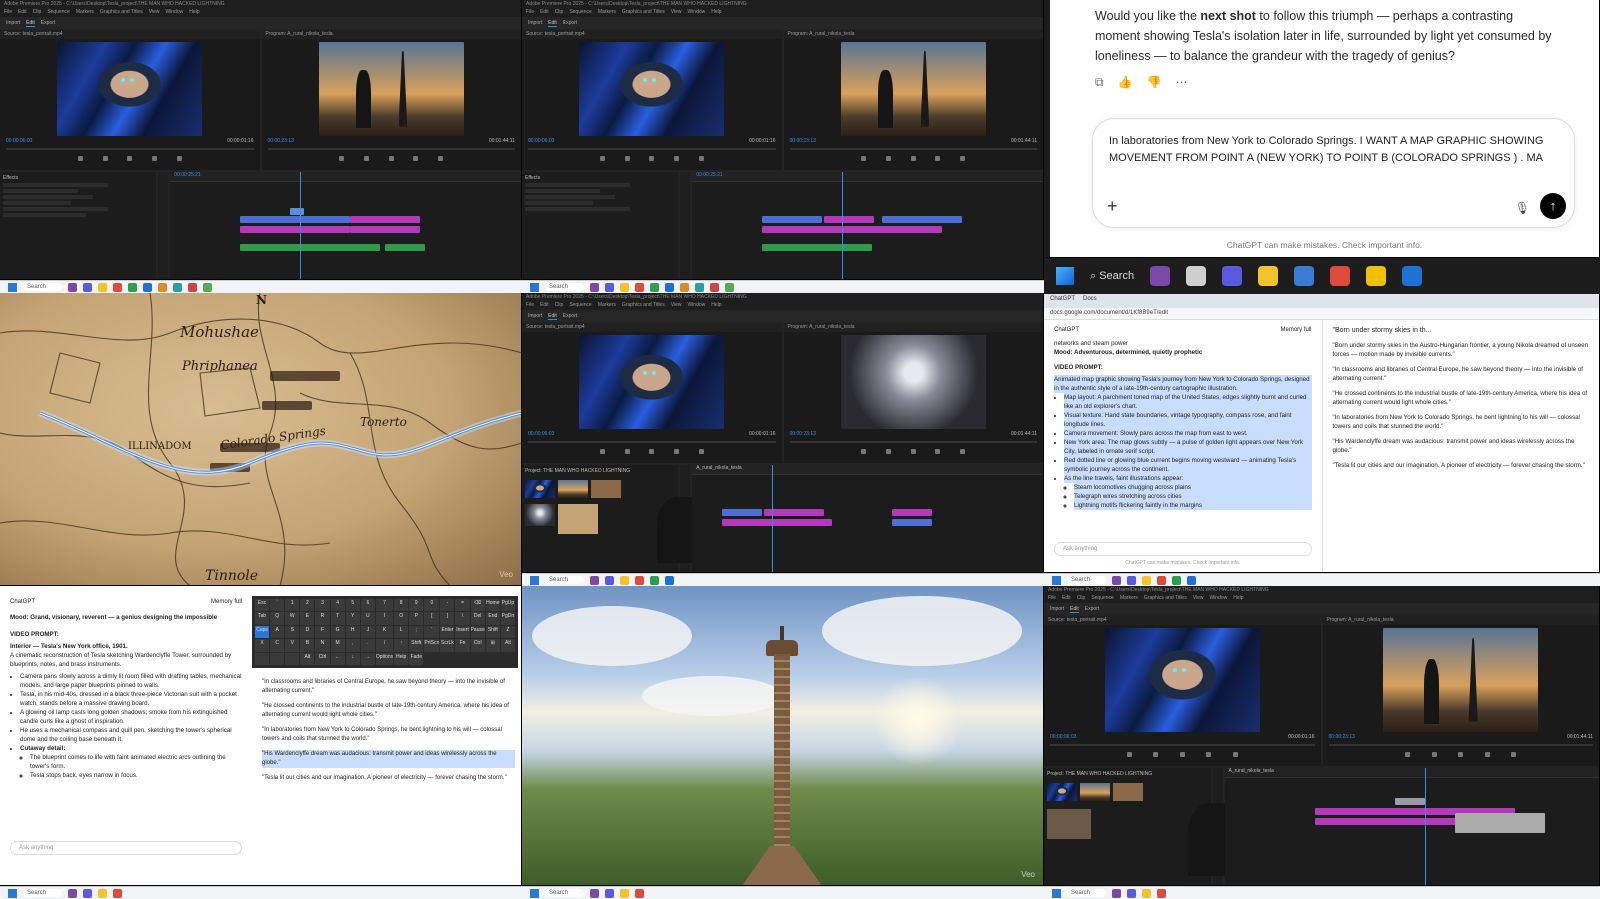  Describe the element at coordinates (492, 645) in the screenshot. I see `keyboard-key: ⊞` at that location.